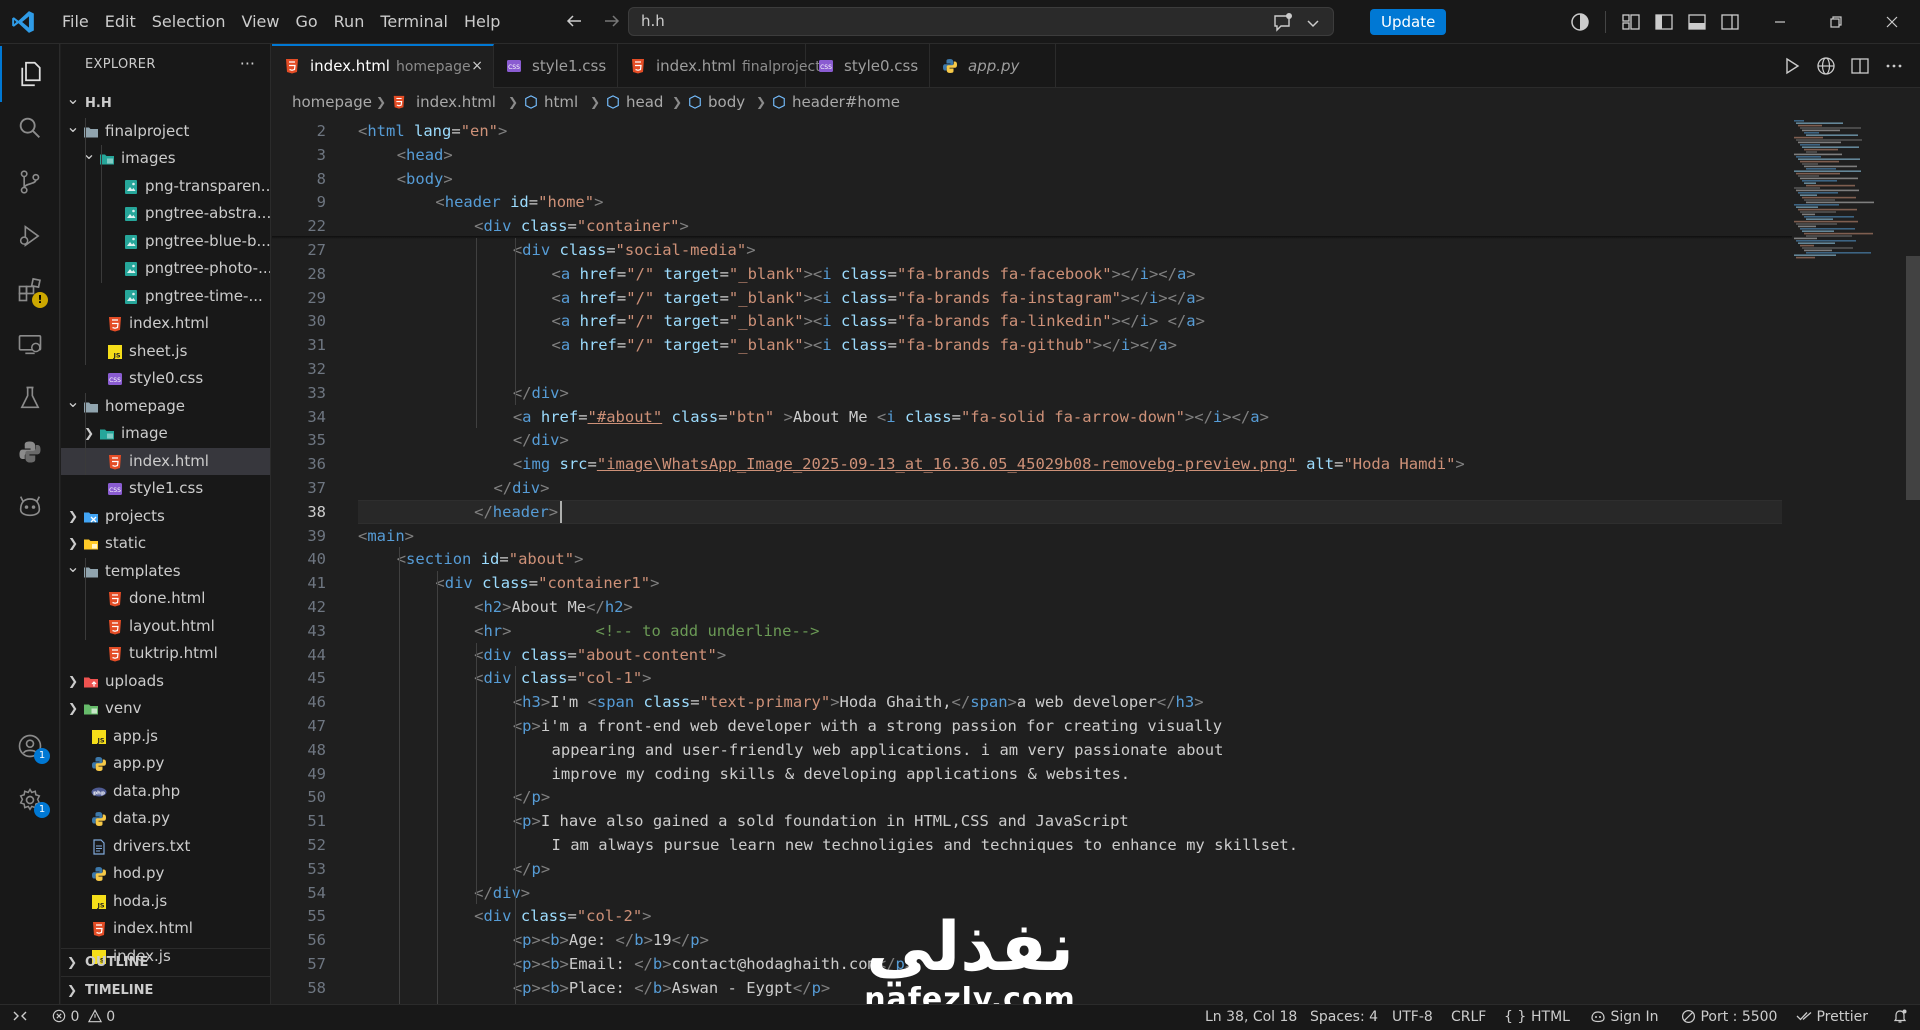 This screenshot has width=1920, height=1030. Describe the element at coordinates (165, 379) in the screenshot. I see `tree-item: CSS style0.css` at that location.